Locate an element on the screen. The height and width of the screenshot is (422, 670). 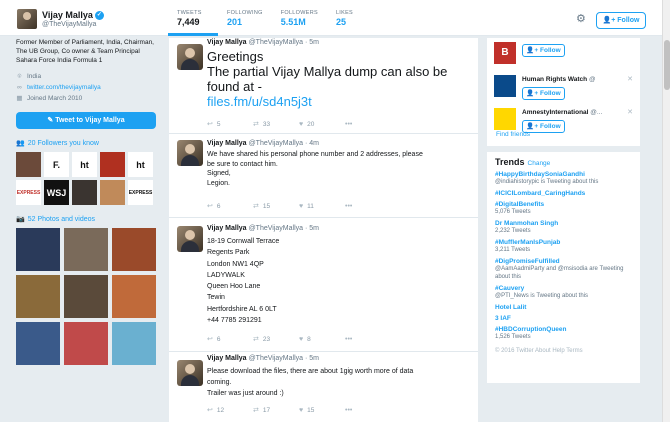
trend-name: Hotel Lalit is located at coordinates (563, 307).